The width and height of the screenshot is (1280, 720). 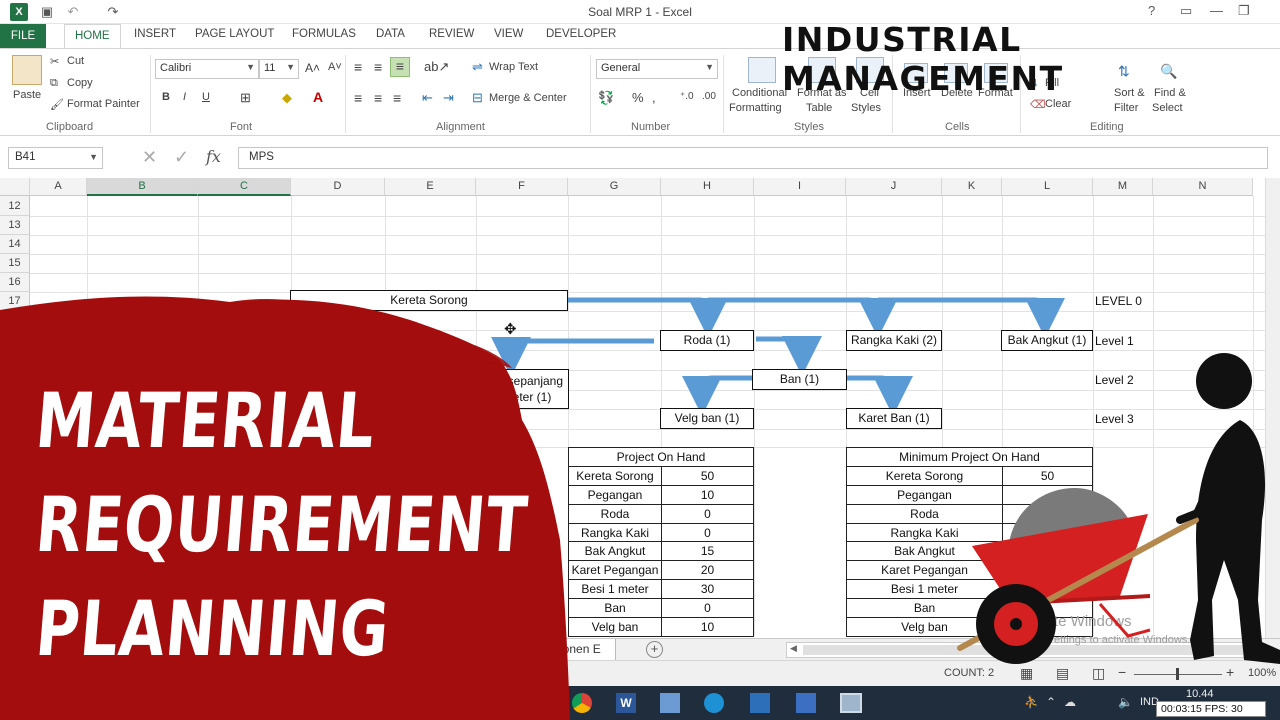 I want to click on wheelbarrow-illustration, so click(x=1118, y=508).